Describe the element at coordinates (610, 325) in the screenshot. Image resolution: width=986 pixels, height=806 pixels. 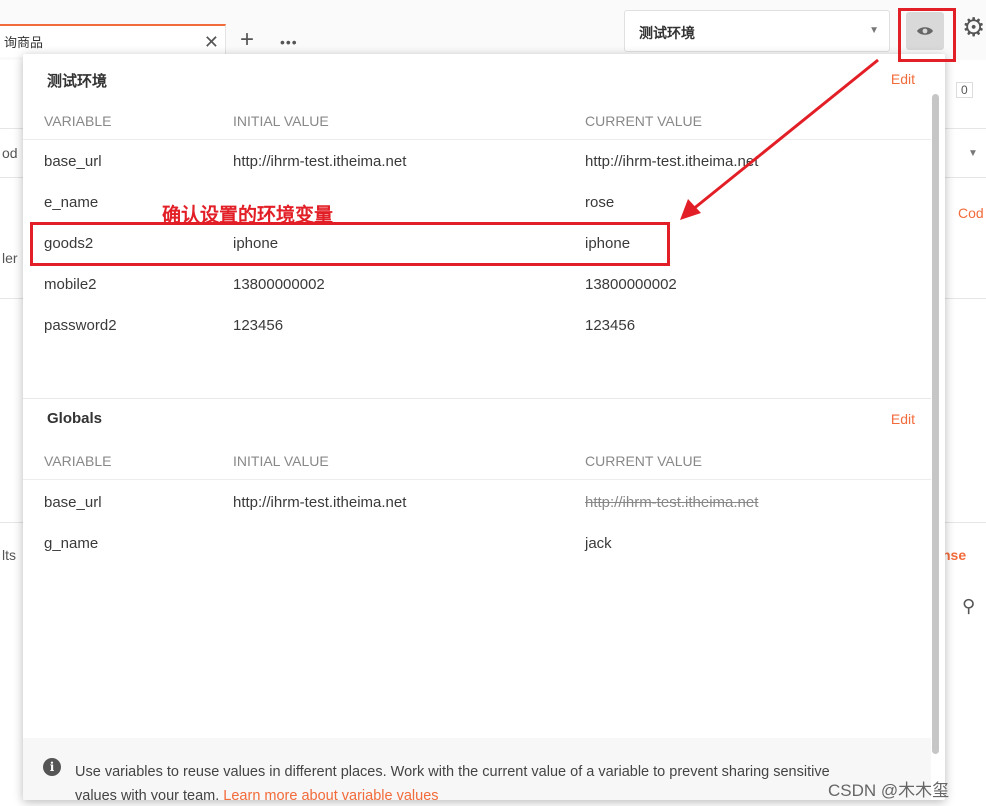
I see `current-value: 123456` at that location.